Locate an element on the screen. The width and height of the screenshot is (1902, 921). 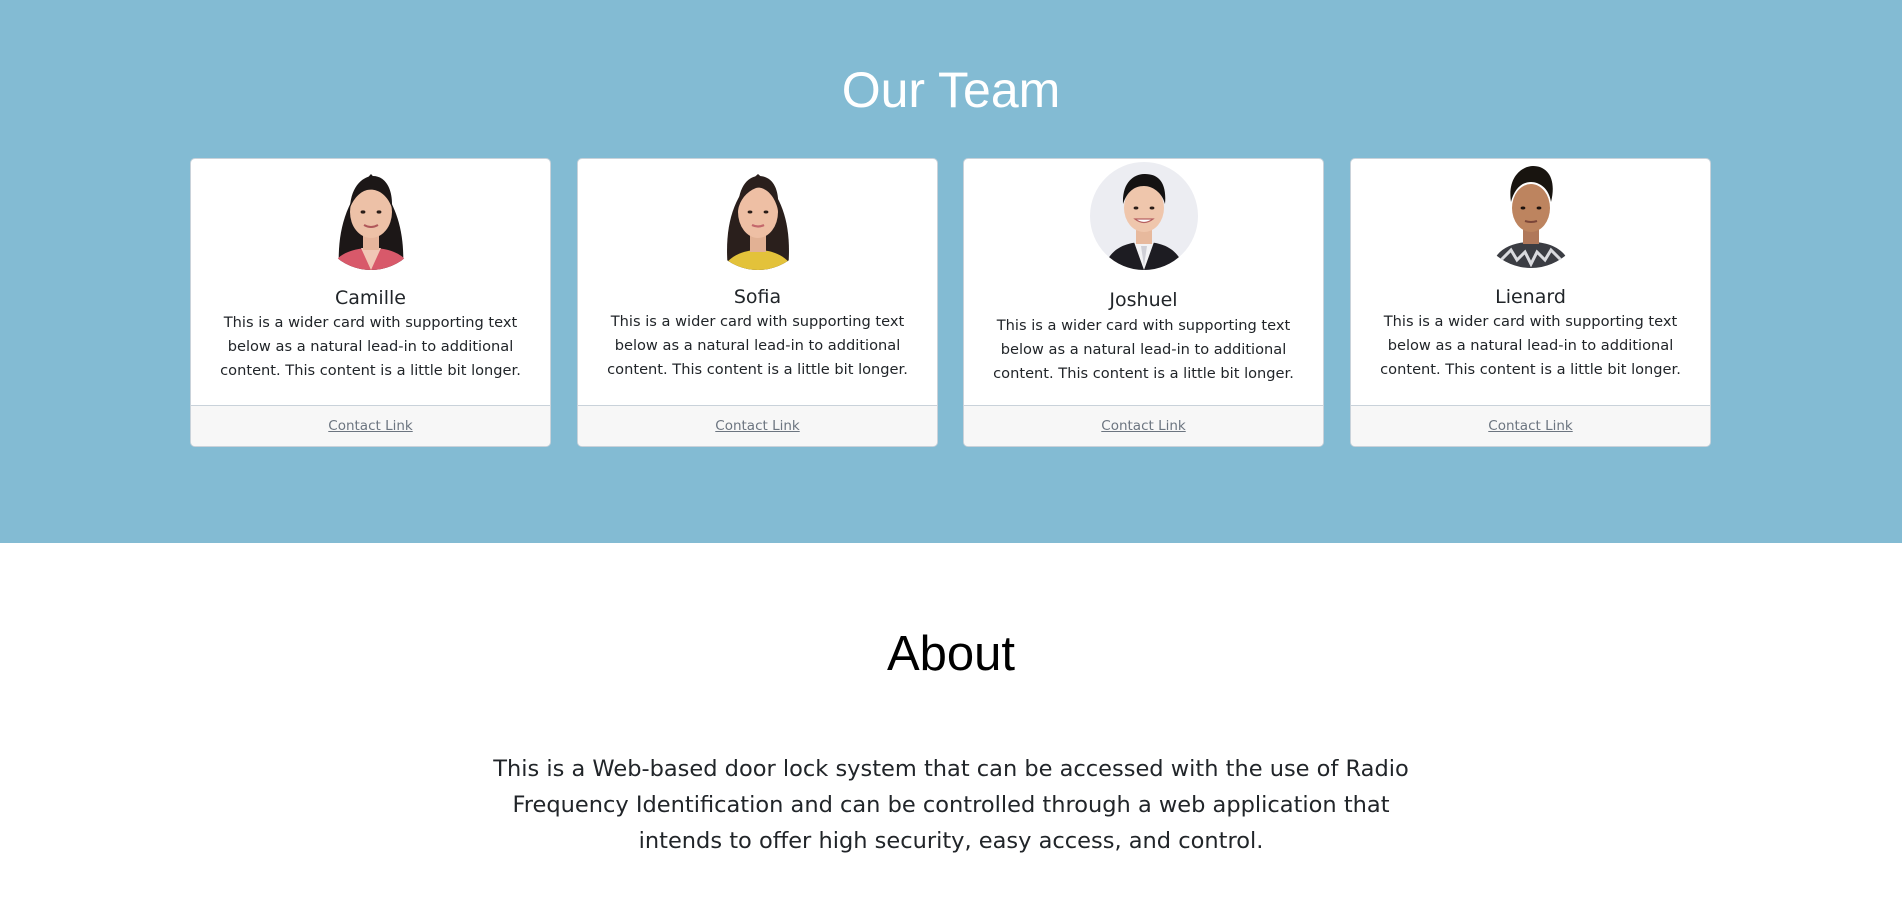
avatar-lienard is located at coordinates (1530, 214).